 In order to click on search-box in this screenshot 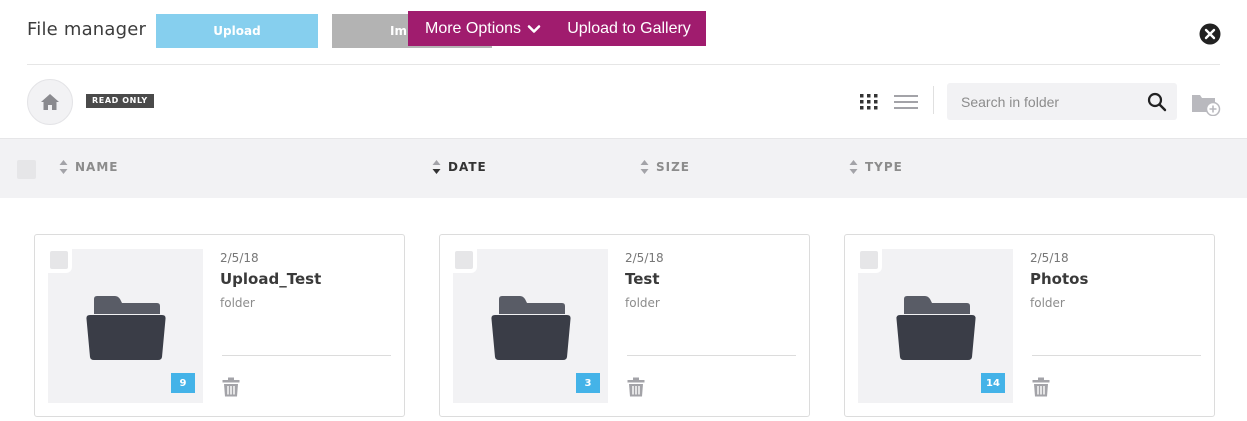, I will do `click(1062, 101)`.